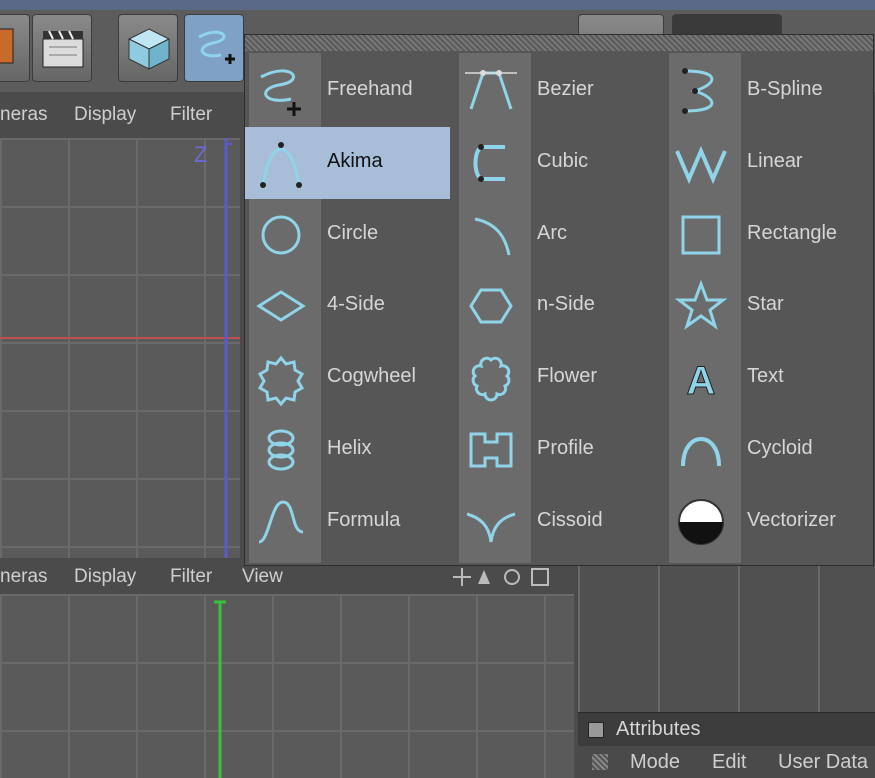 Image resolution: width=875 pixels, height=778 pixels. I want to click on spline-menu-item-label: 4-Side, so click(356, 304).